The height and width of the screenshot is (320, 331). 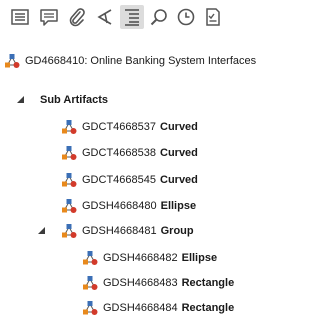 I want to click on tree-item: GDSH4668482 Ellipse, so click(x=149, y=258).